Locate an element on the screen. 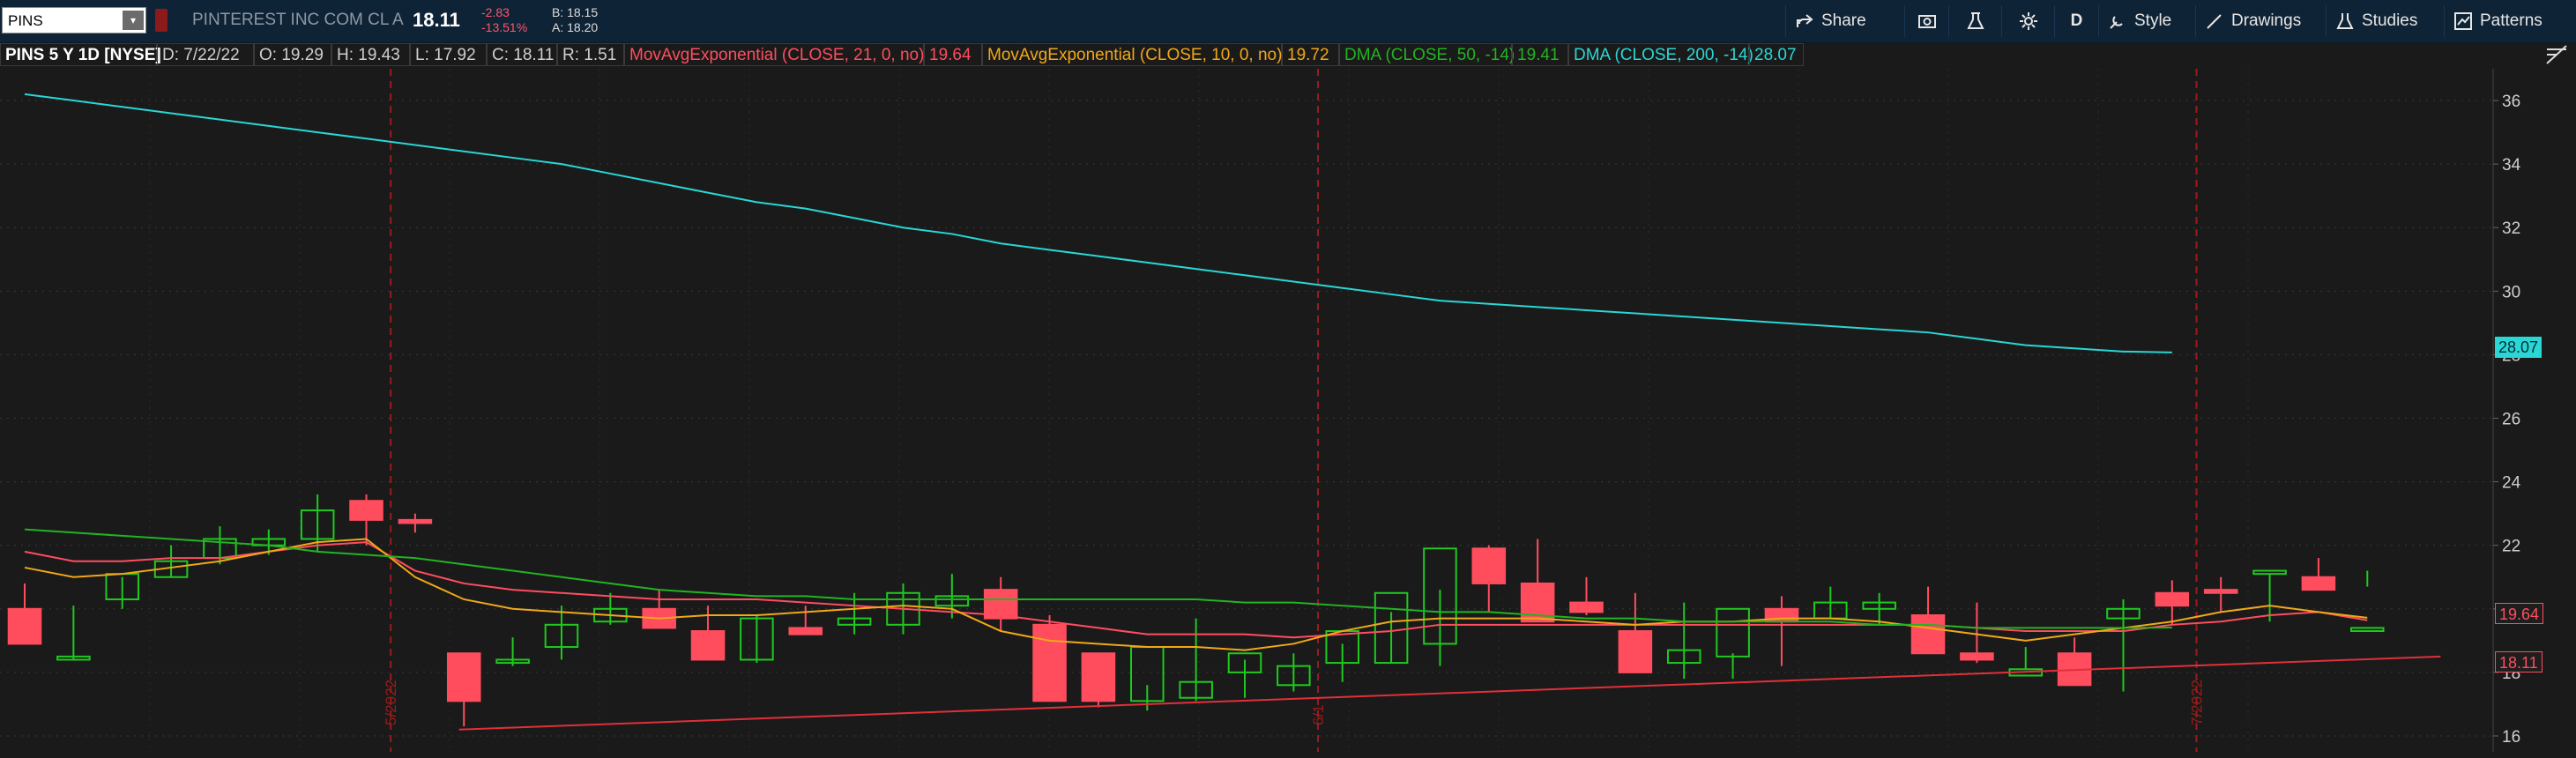 The height and width of the screenshot is (758, 2576). y-tick-label: 30 is located at coordinates (2511, 292).